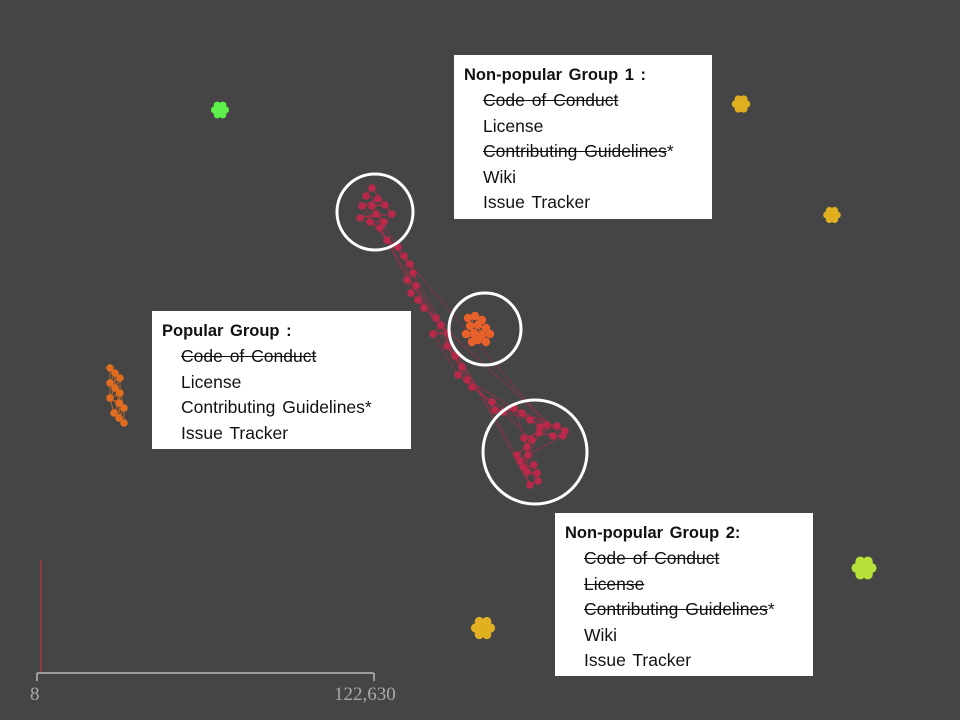  I want to click on scale-min-label: 8, so click(35, 694).